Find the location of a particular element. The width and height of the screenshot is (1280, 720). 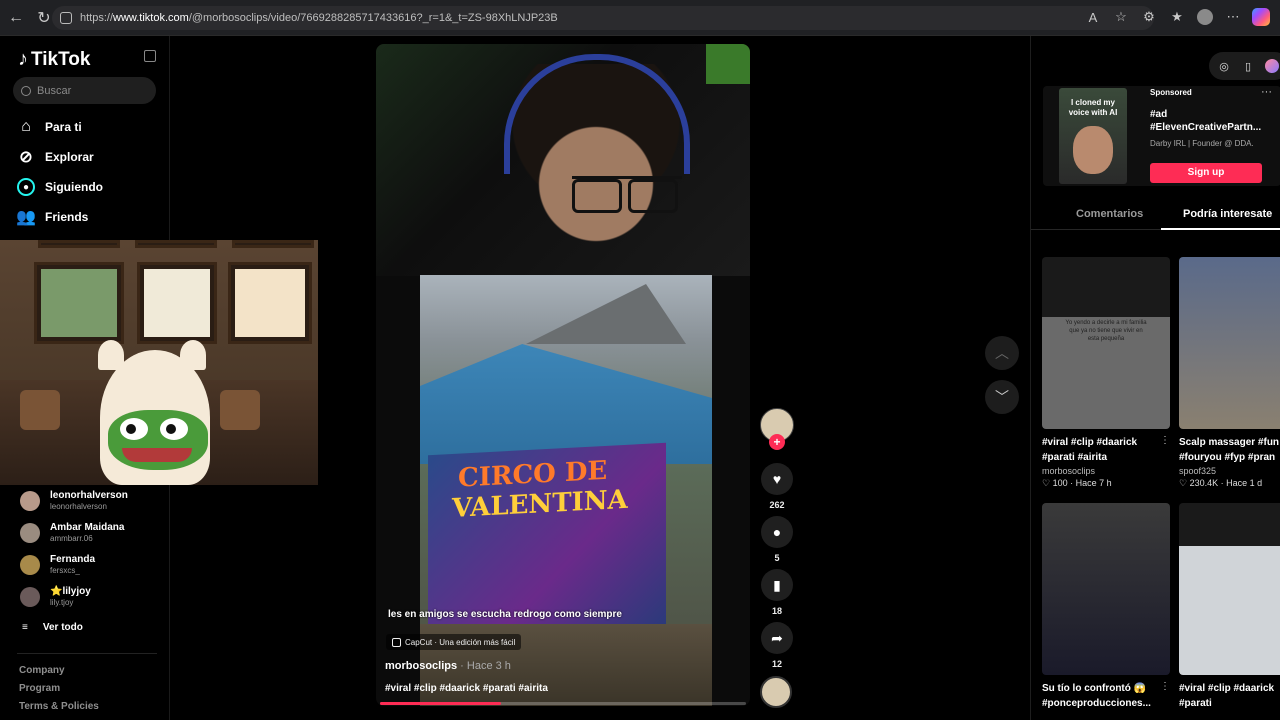

video-author: morbosoclips · Hace 3 h is located at coordinates (448, 666).